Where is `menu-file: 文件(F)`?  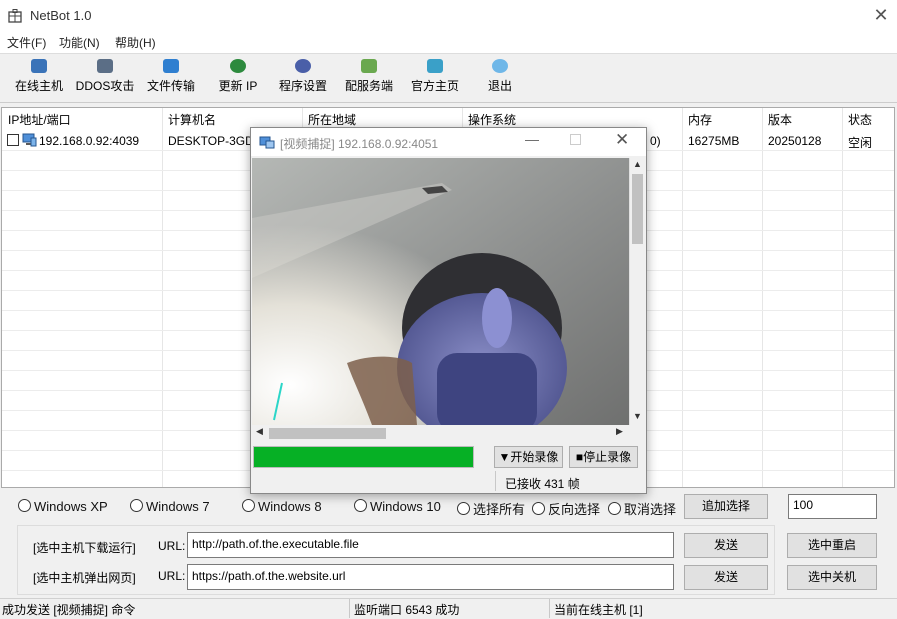 menu-file: 文件(F) is located at coordinates (26, 42).